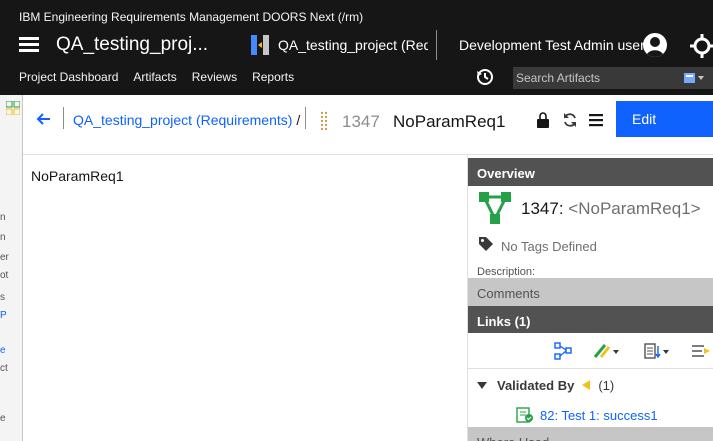 This screenshot has width=713, height=441. What do you see at coordinates (549, 246) in the screenshot?
I see `tags-text: No Tags Defined` at bounding box center [549, 246].